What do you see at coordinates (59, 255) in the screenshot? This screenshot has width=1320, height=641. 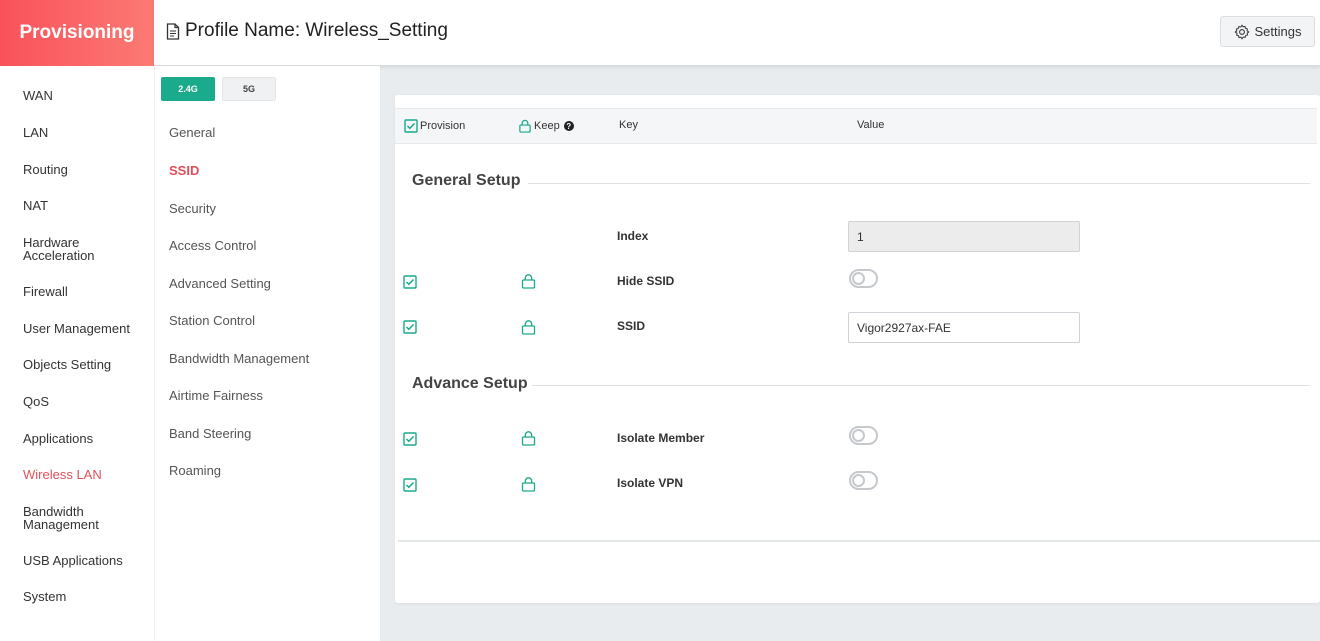 I see `nav-item-label-line2: Acceleration` at bounding box center [59, 255].